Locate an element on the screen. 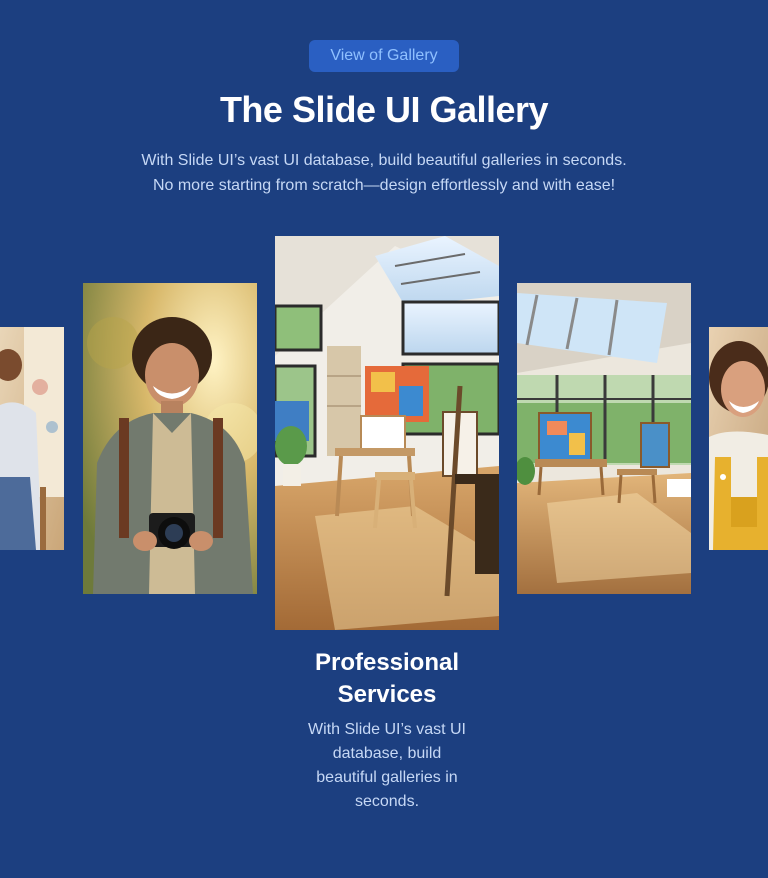 Image resolution: width=768 pixels, height=878 pixels. gallery-card-photographer is located at coordinates (170, 438).